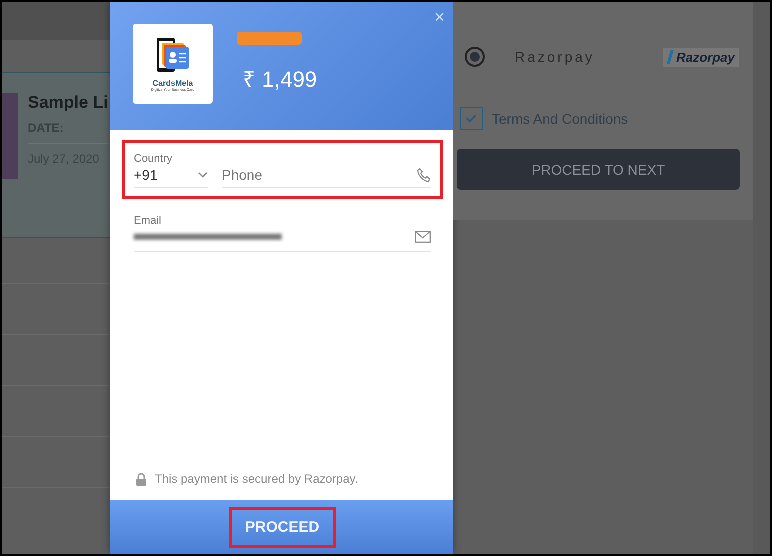  I want to click on country-select: Country +91, so click(171, 170).